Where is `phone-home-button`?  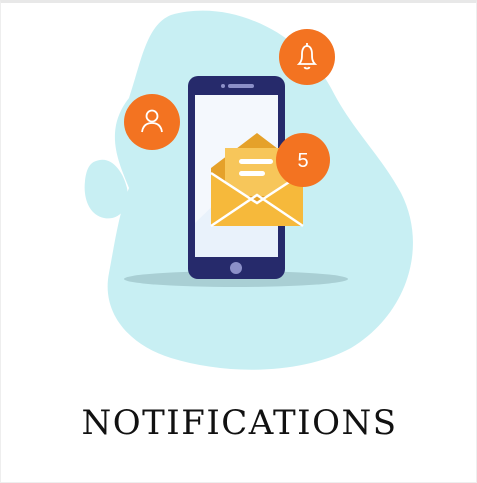 phone-home-button is located at coordinates (236, 268).